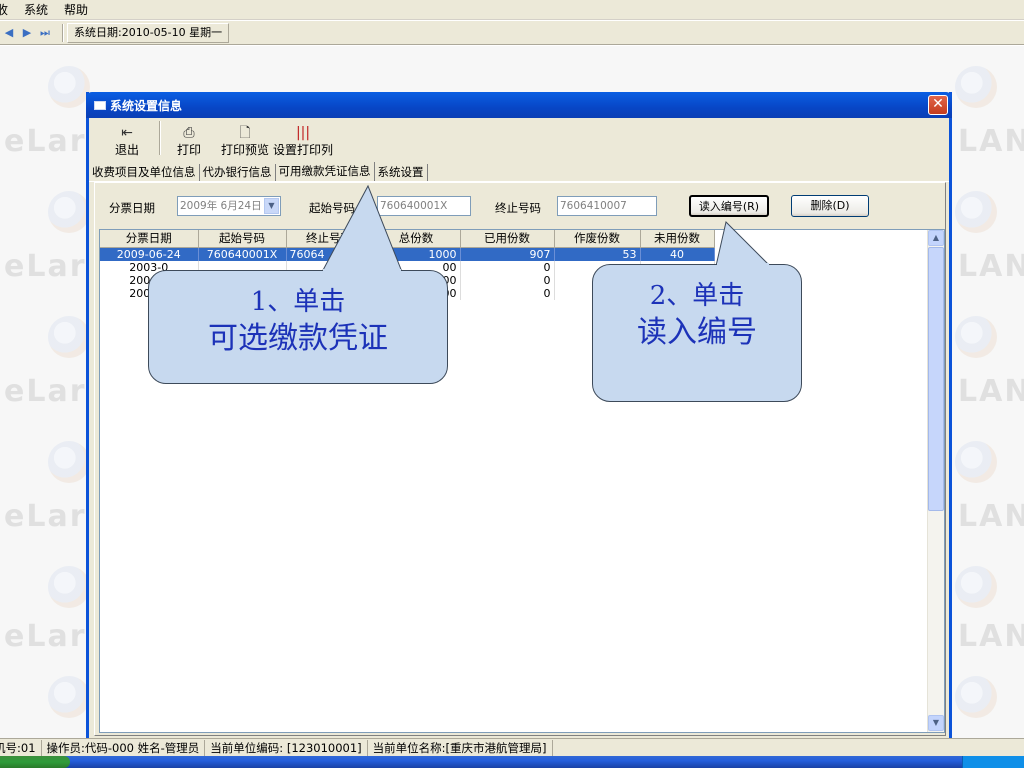  What do you see at coordinates (938, 105) in the screenshot?
I see `close-button: ✕` at bounding box center [938, 105].